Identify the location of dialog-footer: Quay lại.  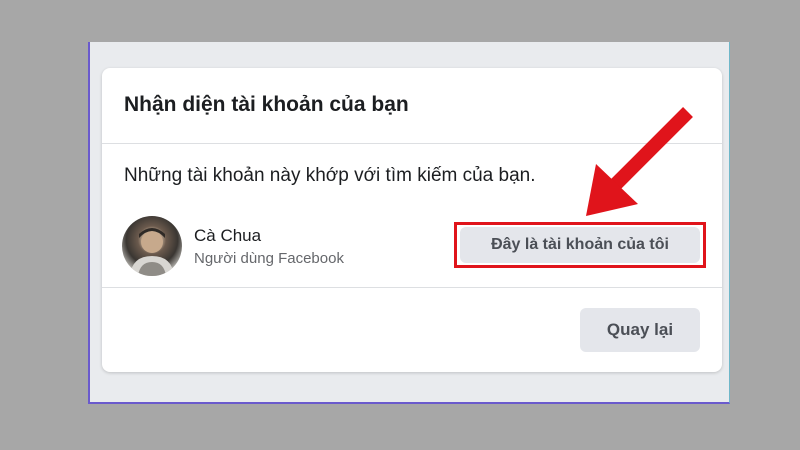
(412, 330).